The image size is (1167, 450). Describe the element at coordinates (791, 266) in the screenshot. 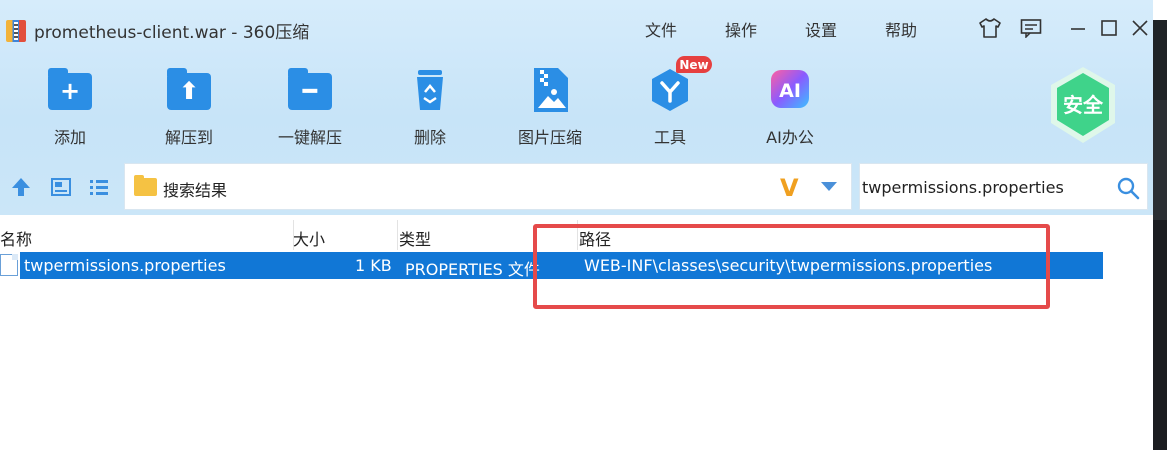

I see `highlight-box` at that location.